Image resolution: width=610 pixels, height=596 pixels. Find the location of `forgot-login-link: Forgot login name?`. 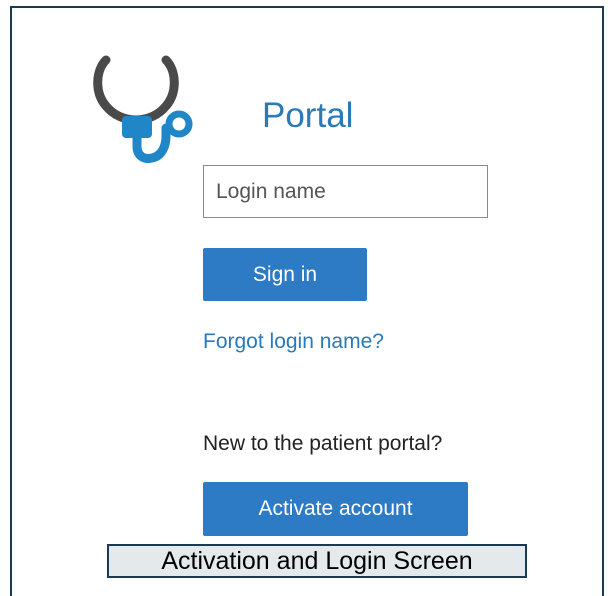

forgot-login-link: Forgot login name? is located at coordinates (293, 342).